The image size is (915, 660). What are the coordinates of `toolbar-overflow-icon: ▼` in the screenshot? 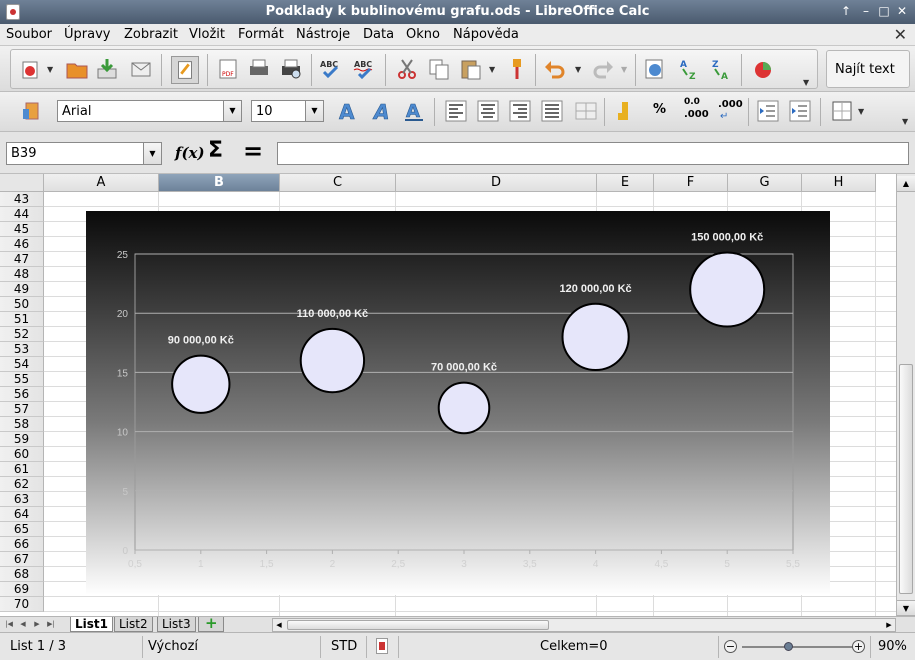 It's located at (806, 82).